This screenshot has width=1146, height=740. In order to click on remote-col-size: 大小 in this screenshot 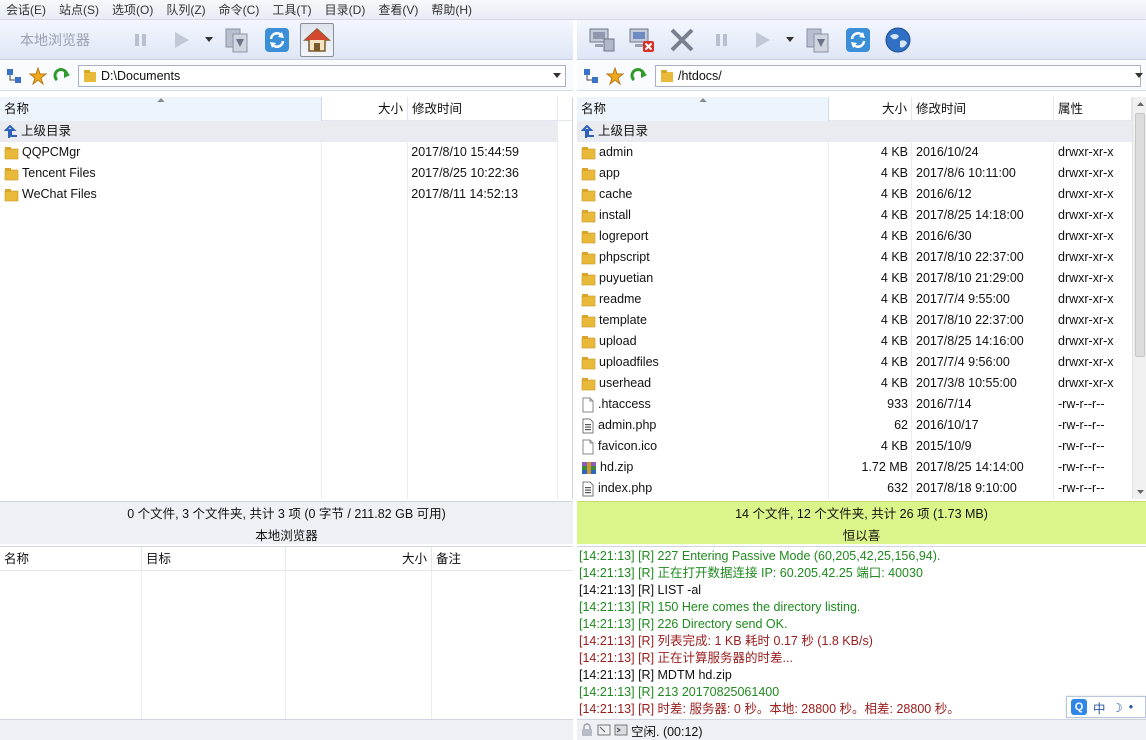, I will do `click(870, 109)`.